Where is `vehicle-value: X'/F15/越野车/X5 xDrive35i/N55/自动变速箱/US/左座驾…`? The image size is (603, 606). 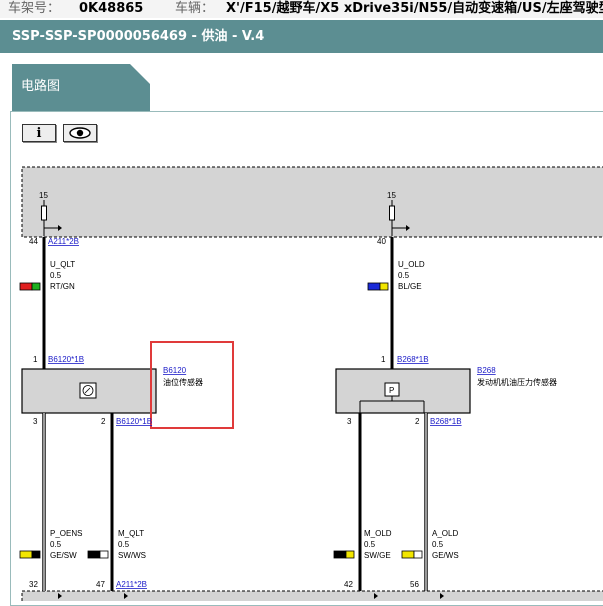
vehicle-value: X'/F15/越野车/X5 xDrive35i/N55/自动变速箱/US/左座驾… is located at coordinates (414, 8).